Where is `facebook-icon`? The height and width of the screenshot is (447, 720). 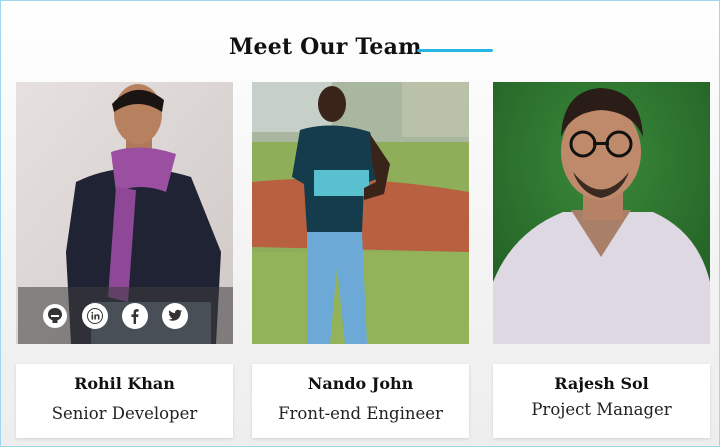
facebook-icon is located at coordinates (135, 315).